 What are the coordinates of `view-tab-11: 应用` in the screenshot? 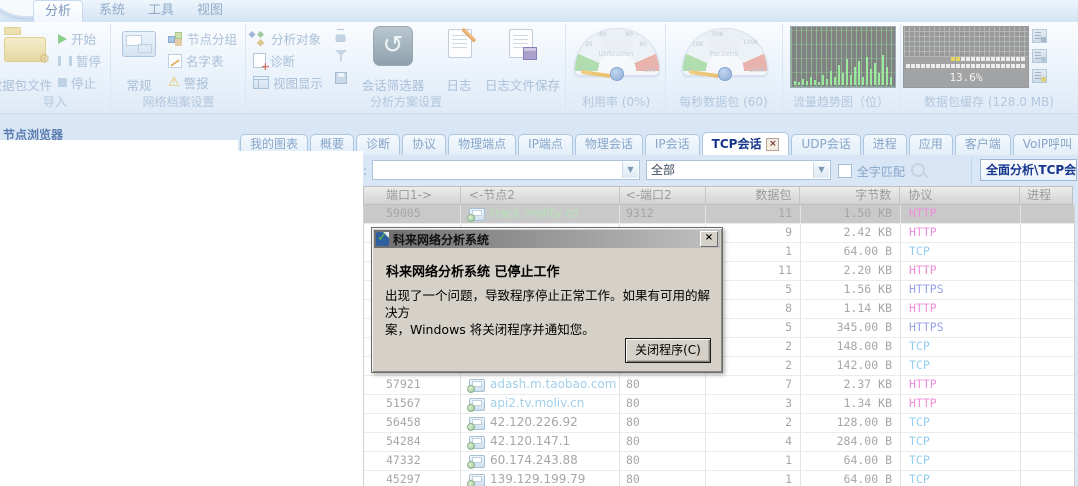 It's located at (930, 144).